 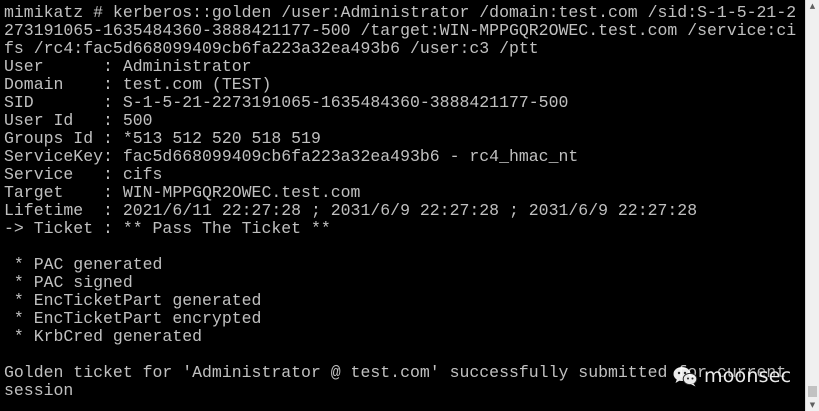 What do you see at coordinates (812, 6) in the screenshot?
I see `scroll-up-arrow-icon: ▲` at bounding box center [812, 6].